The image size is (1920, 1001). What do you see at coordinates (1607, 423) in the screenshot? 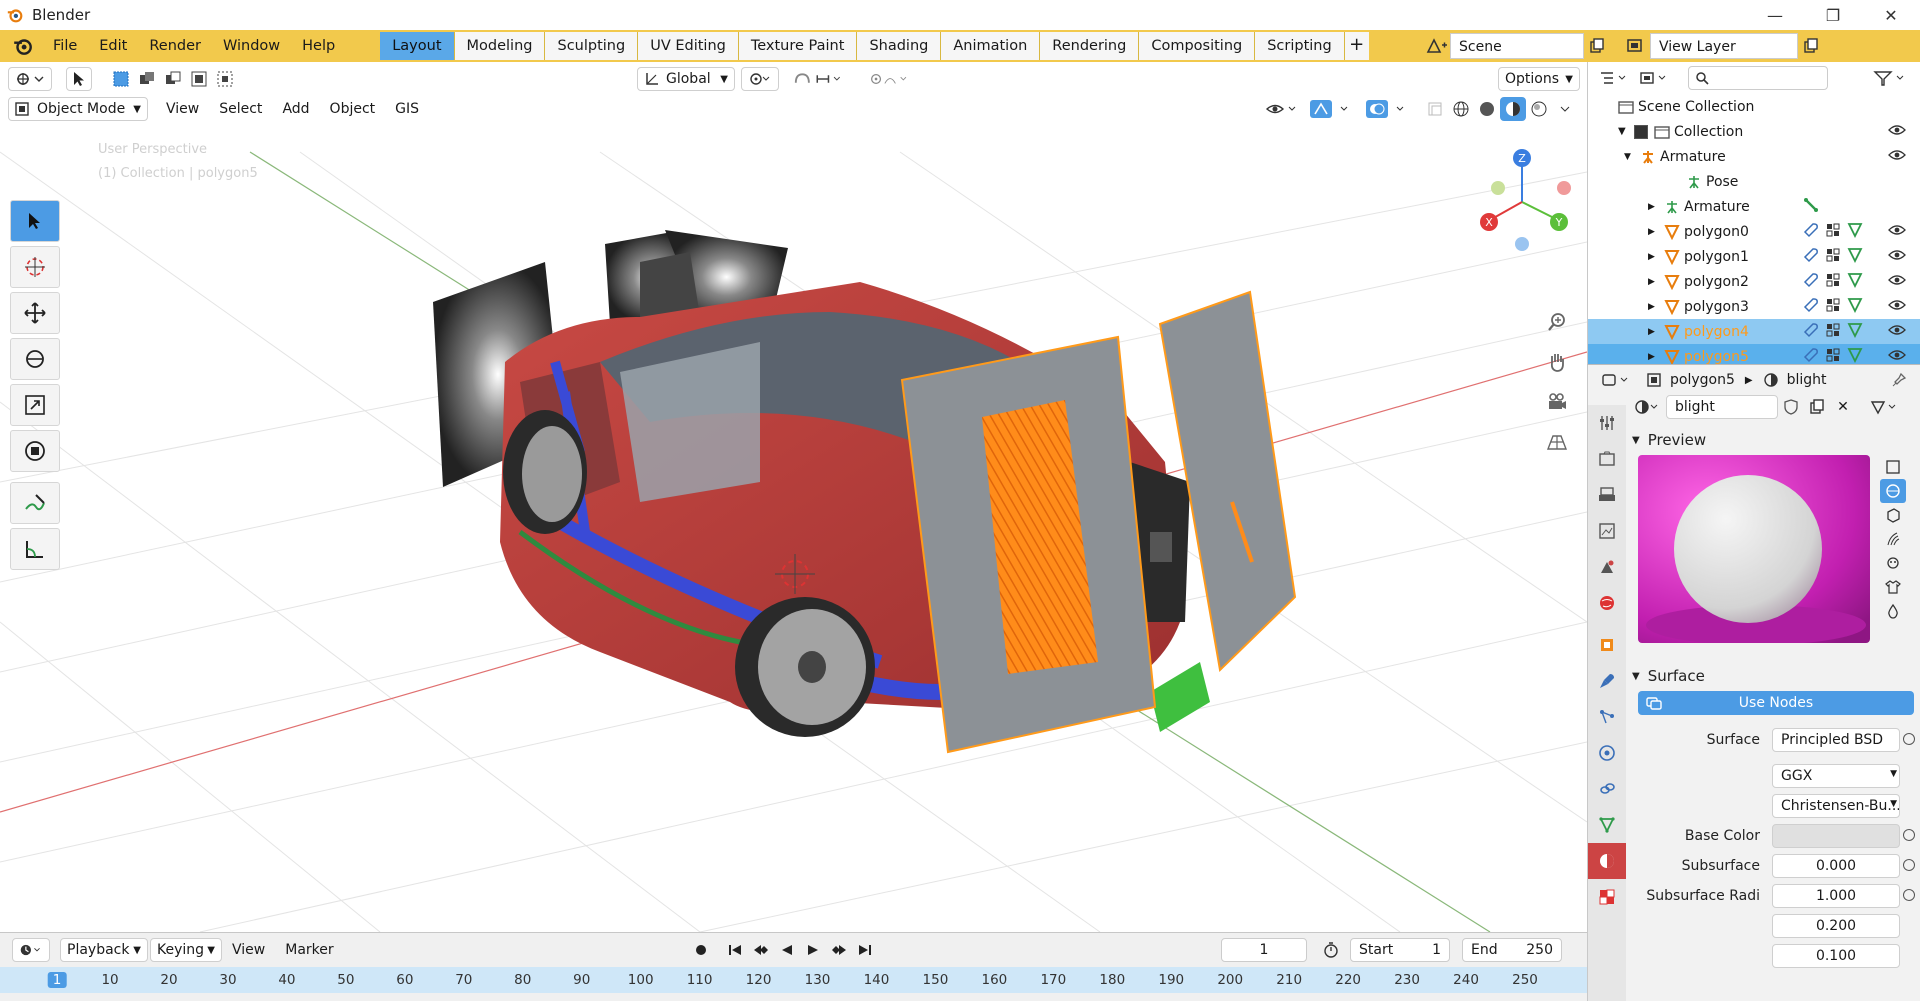
I see `tool-properties-tab` at bounding box center [1607, 423].